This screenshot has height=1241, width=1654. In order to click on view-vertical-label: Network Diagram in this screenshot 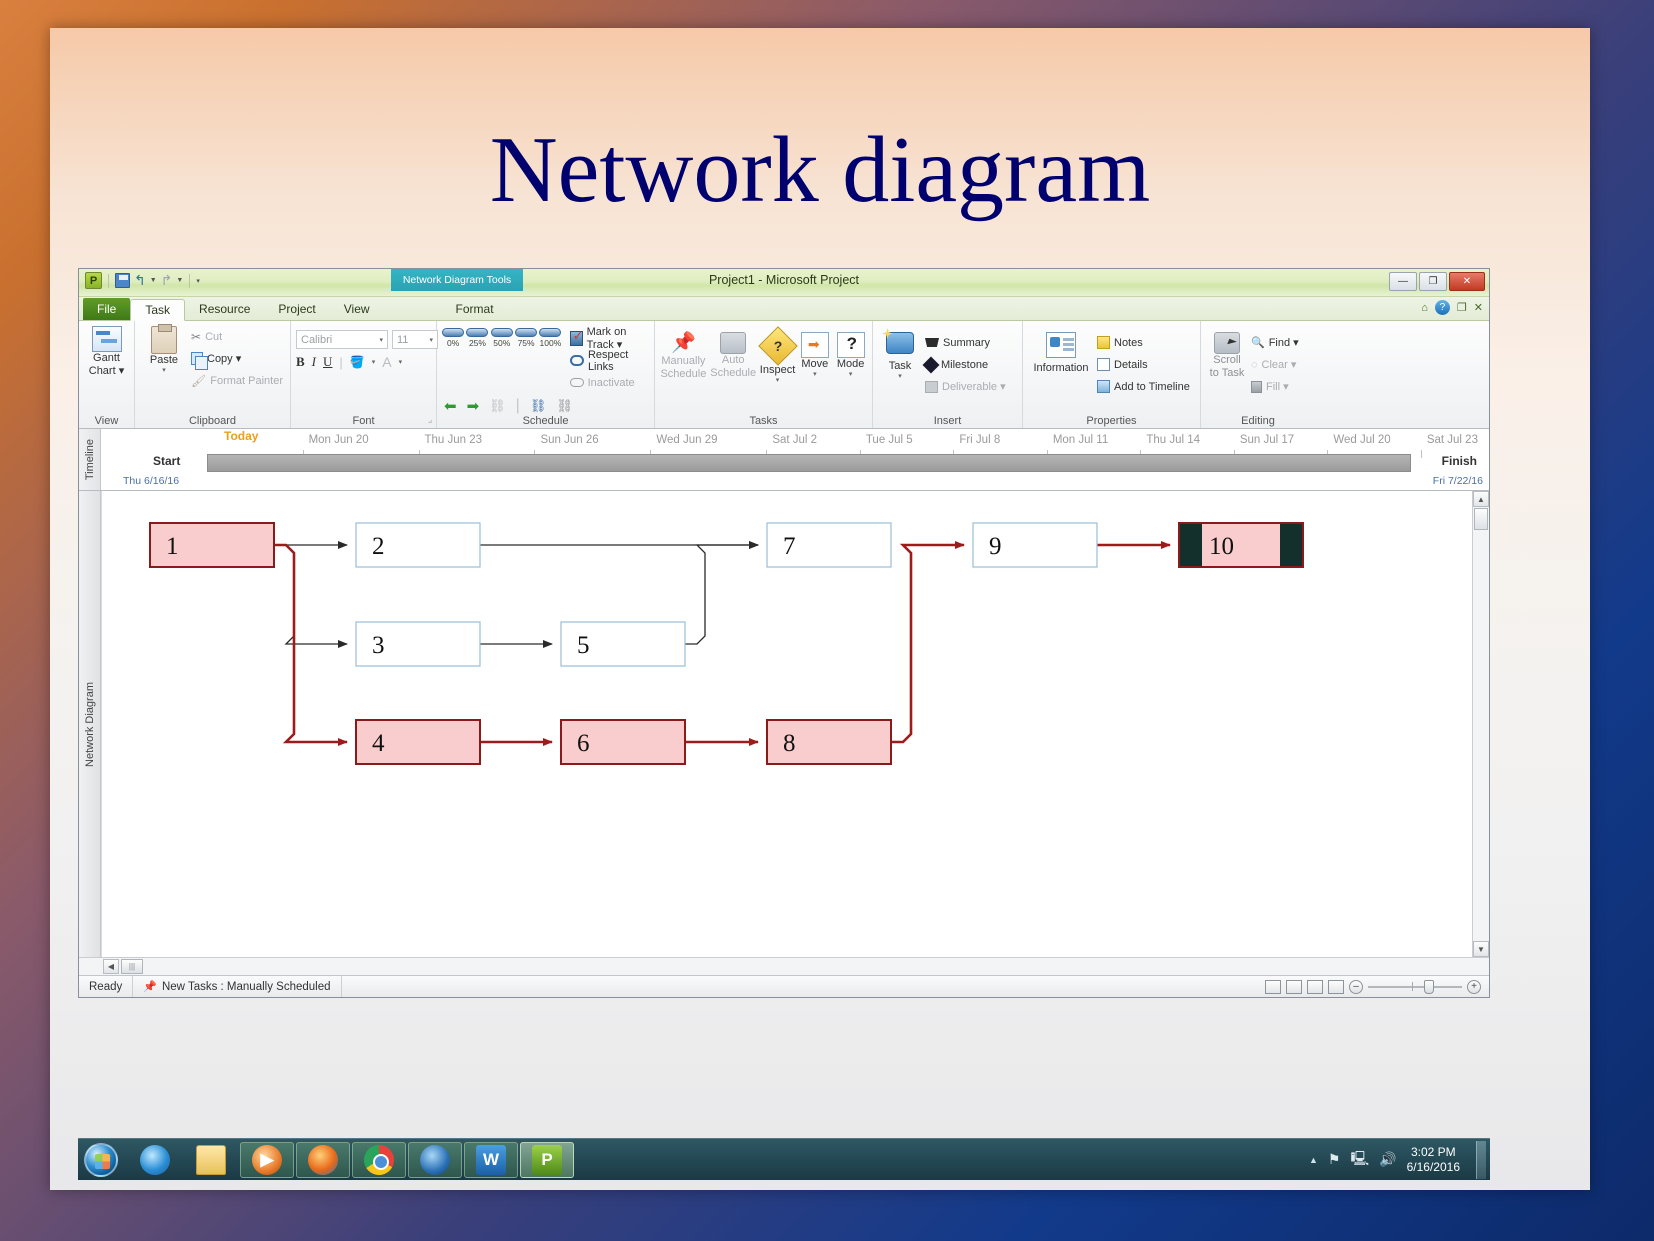, I will do `click(90, 724)`.